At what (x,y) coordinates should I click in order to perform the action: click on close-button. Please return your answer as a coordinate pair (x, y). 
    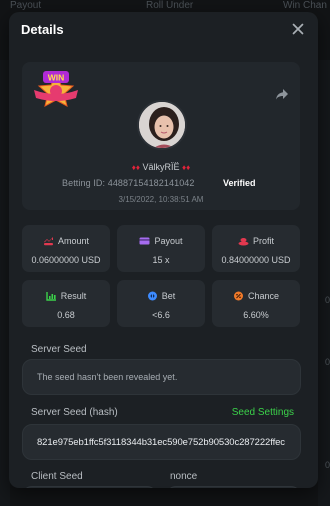
    Looking at the image, I should click on (298, 29).